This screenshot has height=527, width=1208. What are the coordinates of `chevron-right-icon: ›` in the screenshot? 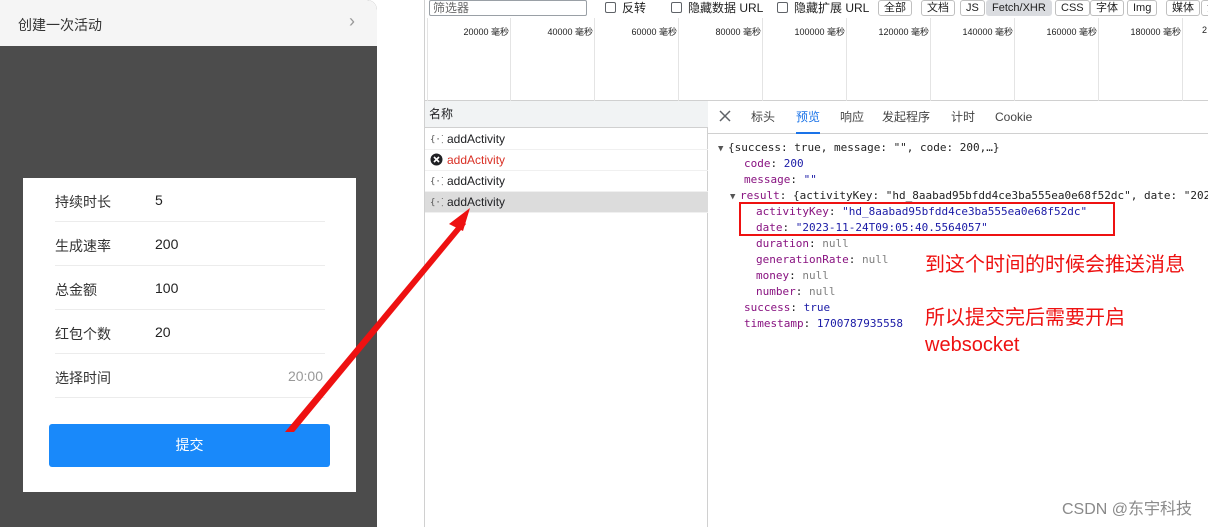 It's located at (352, 21).